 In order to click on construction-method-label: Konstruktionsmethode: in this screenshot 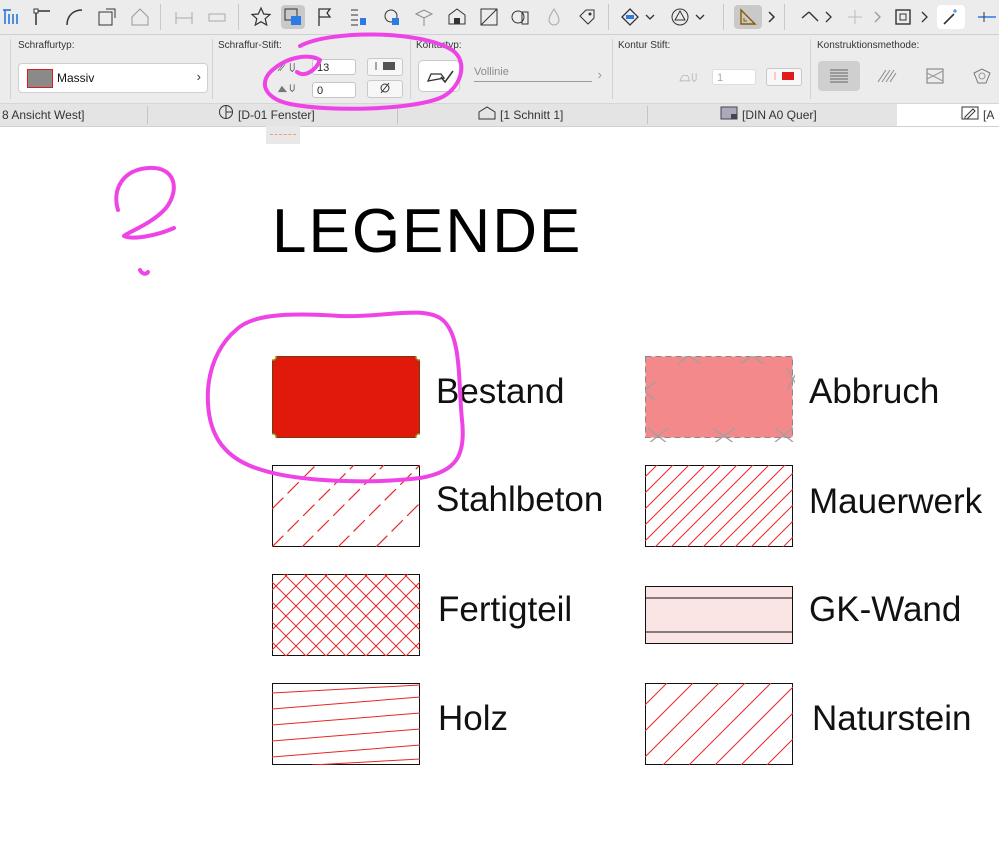, I will do `click(868, 45)`.